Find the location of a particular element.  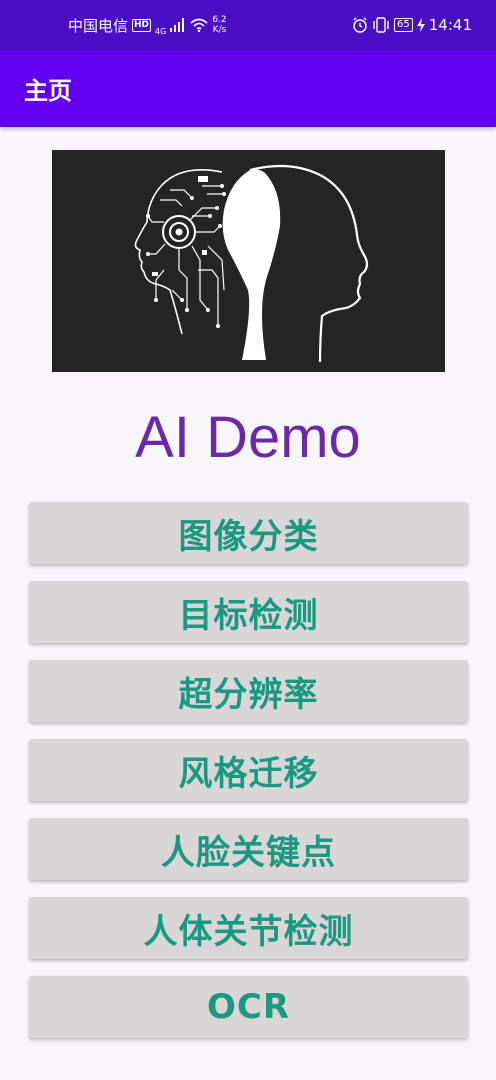

net-speed: 6.2 K/s is located at coordinates (219, 25).